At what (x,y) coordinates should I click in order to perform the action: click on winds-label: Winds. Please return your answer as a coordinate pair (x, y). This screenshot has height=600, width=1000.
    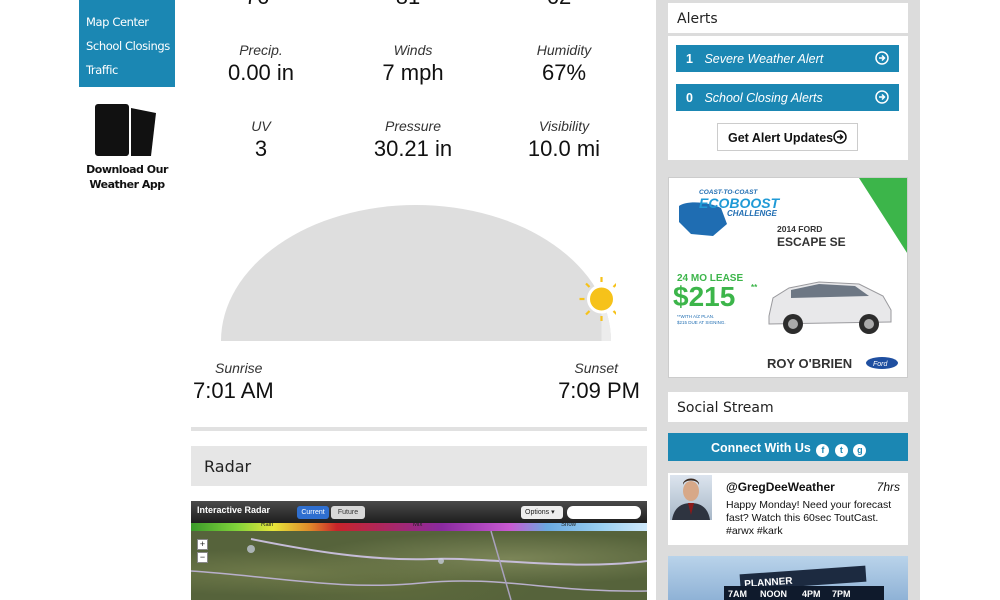
    Looking at the image, I should click on (413, 50).